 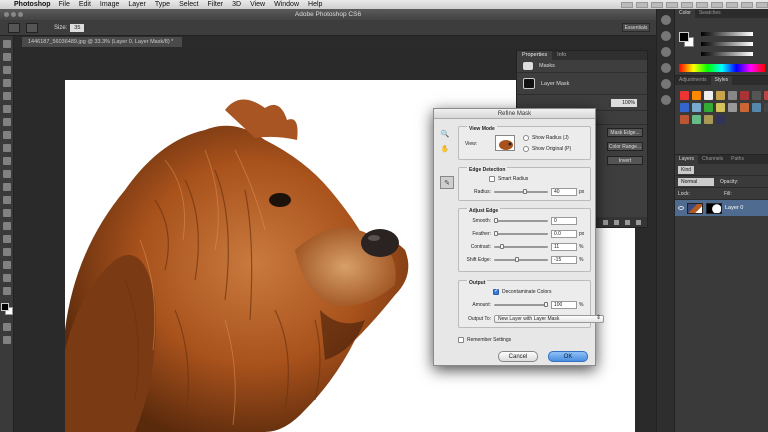 I want to click on menu-window: Window, so click(x=286, y=4).